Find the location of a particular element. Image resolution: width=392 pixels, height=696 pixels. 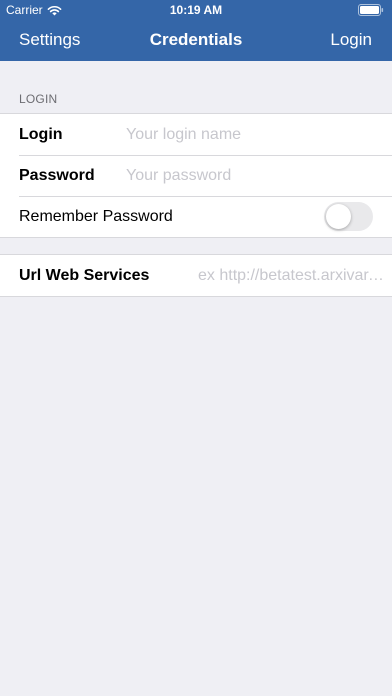

login-row: Login is located at coordinates (196, 134).